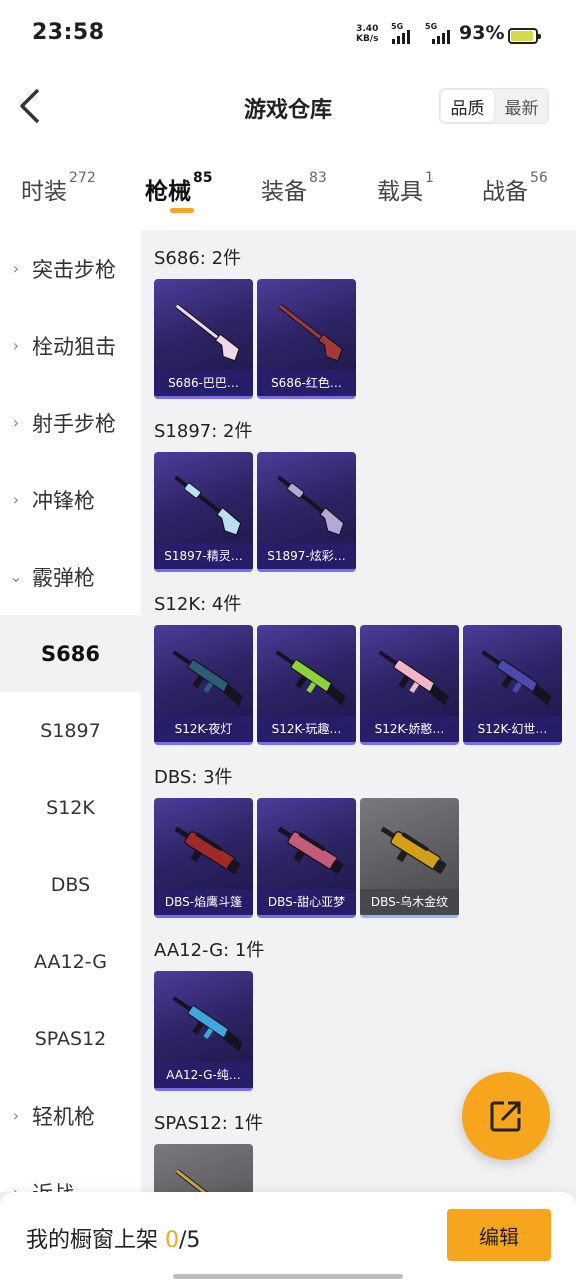  I want to click on shelf-count: 0, so click(172, 1240).